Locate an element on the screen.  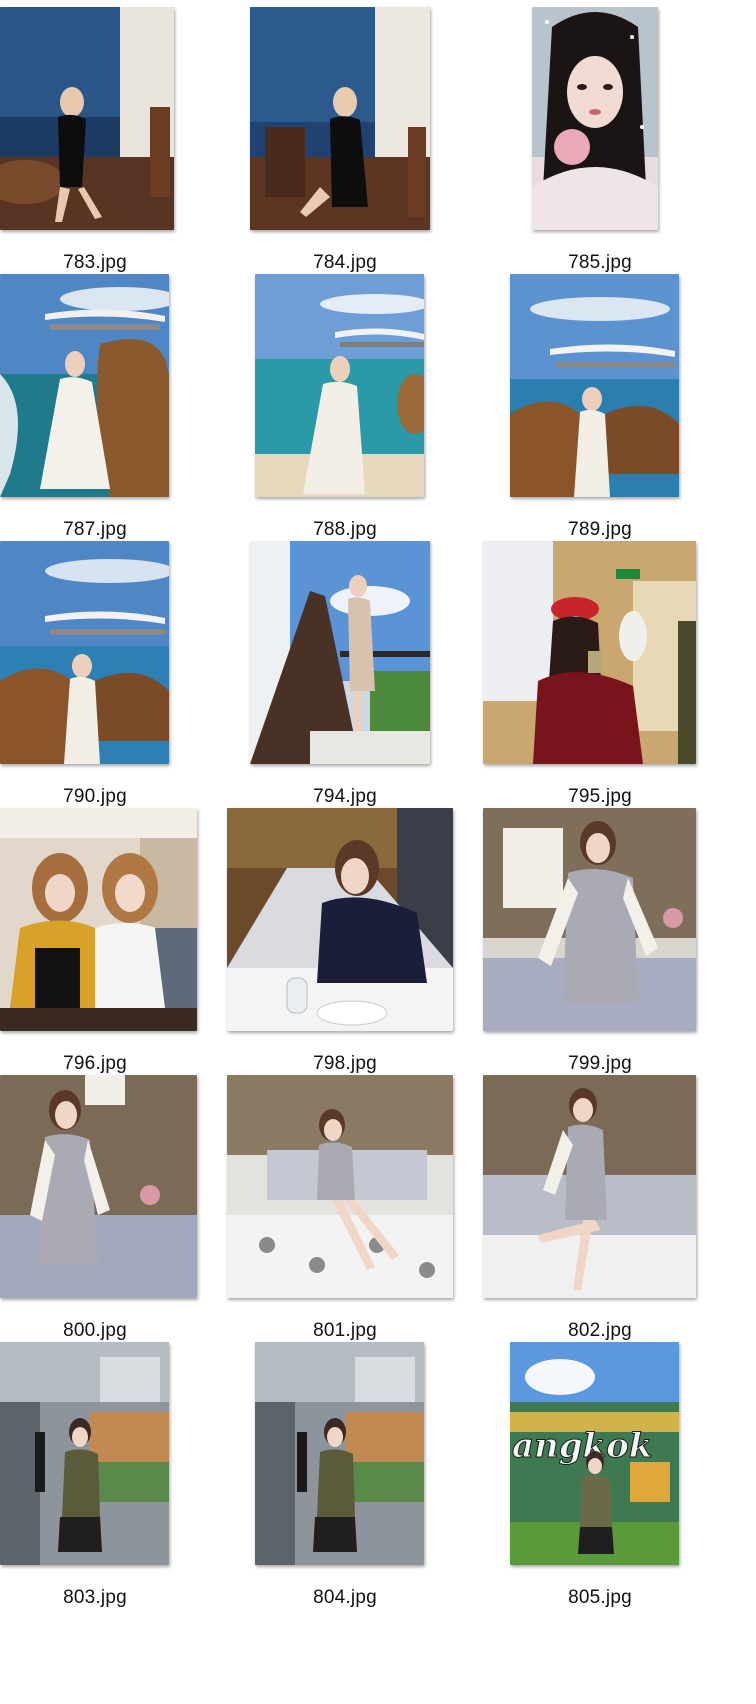
file-item: 790.jpg is located at coordinates (125, 679).